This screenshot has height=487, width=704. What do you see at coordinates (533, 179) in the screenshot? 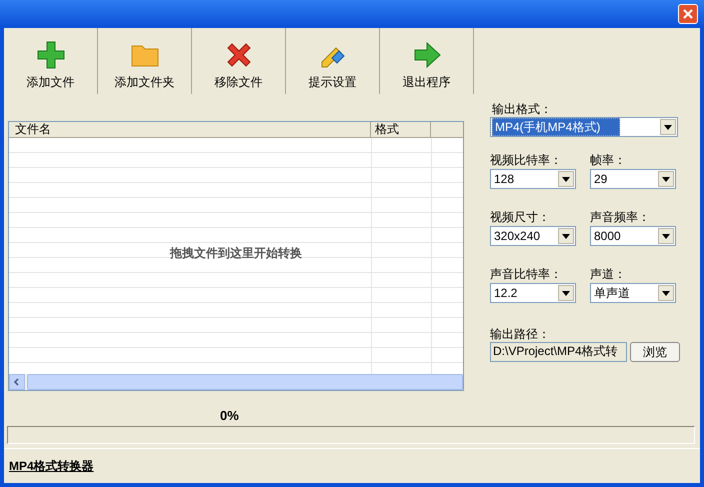
I see `dropdown: 128` at bounding box center [533, 179].